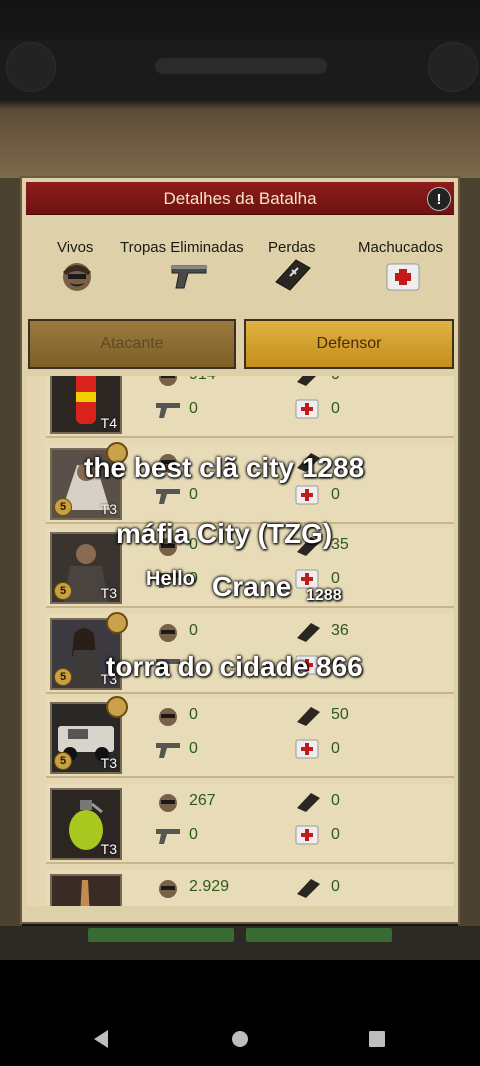 The image size is (480, 1066). I want to click on list-item: 2.929 0, so click(250, 888).